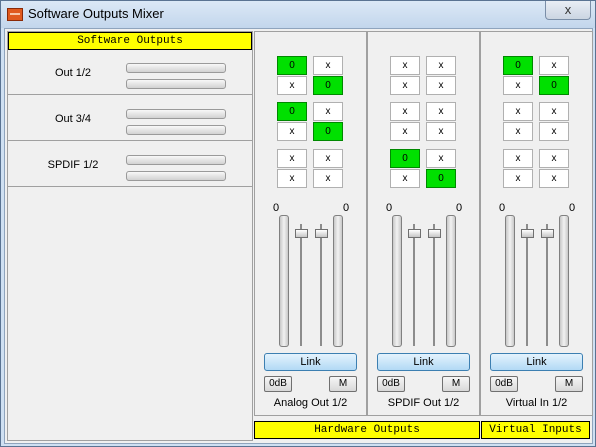 Image resolution: width=596 pixels, height=447 pixels. What do you see at coordinates (536, 403) in the screenshot?
I see `strip-name: Virtual In 1/2` at bounding box center [536, 403].